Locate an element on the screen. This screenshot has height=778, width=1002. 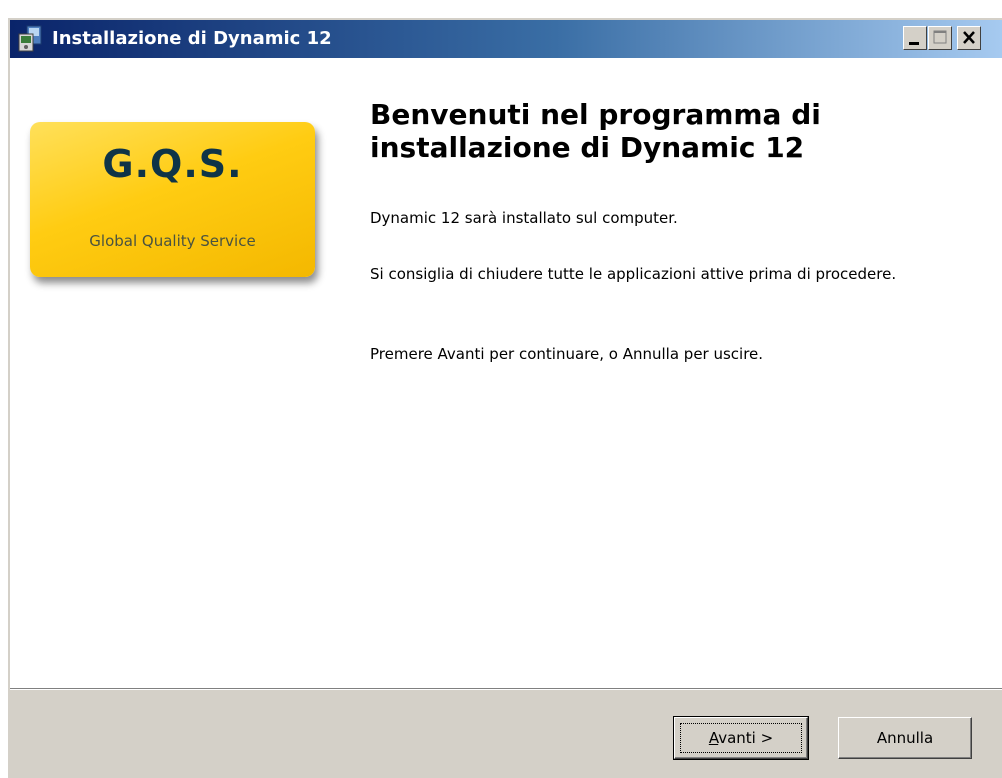
window-title: Installazione di Dynamic 12 is located at coordinates (192, 38).